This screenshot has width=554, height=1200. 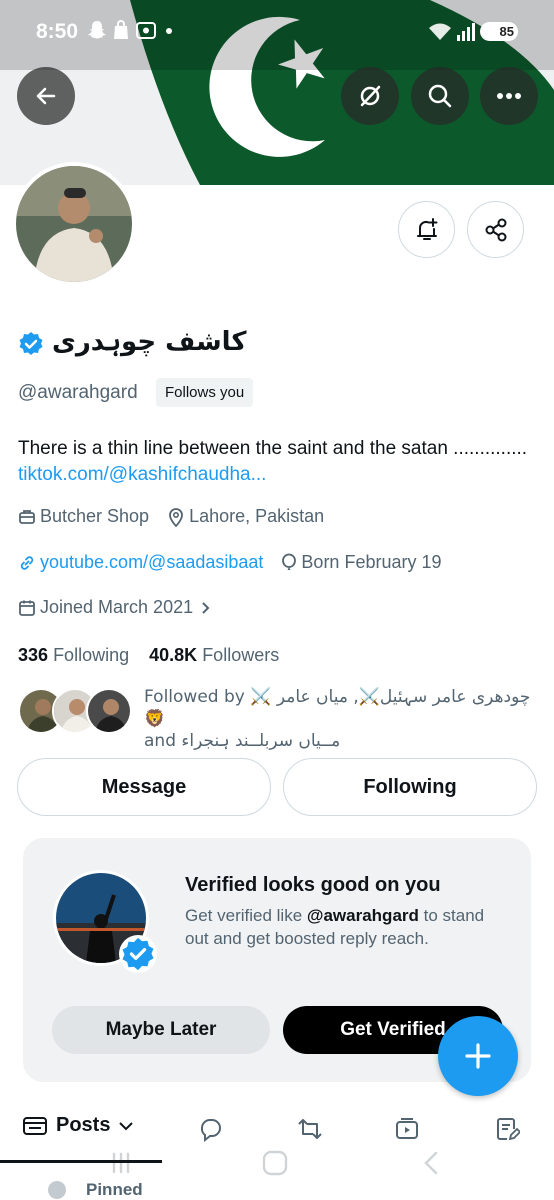 I want to click on recent-apps-icon, so click(x=121, y=1163).